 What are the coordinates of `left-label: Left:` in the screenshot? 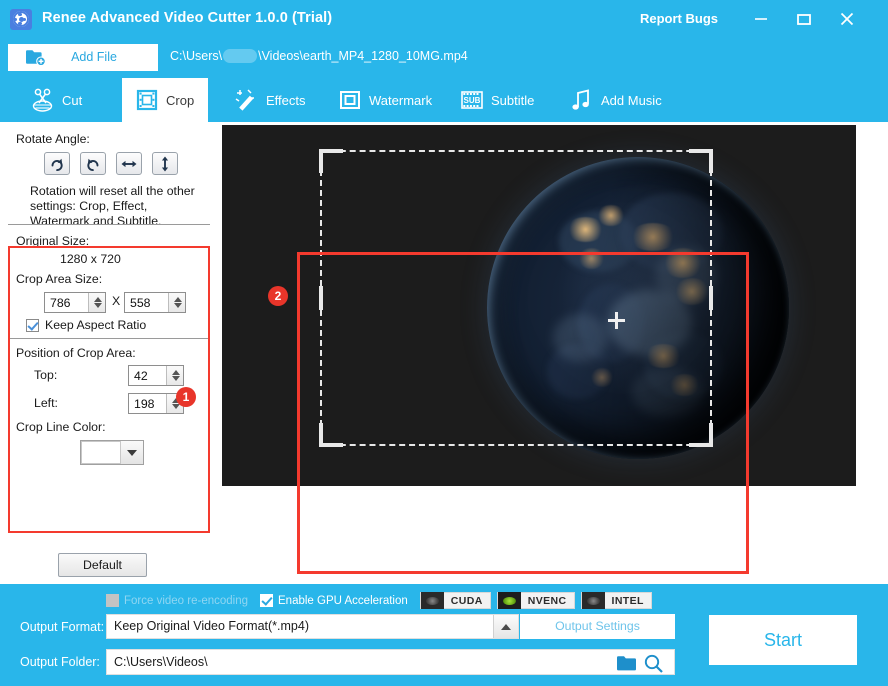 It's located at (46, 403).